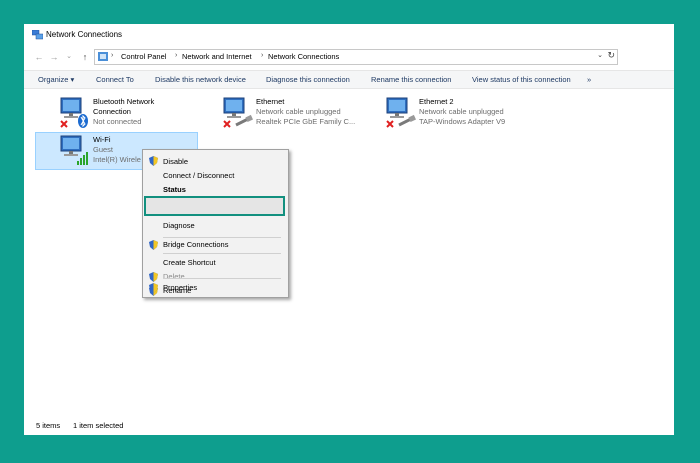 The width and height of the screenshot is (700, 463). Describe the element at coordinates (69, 57) in the screenshot. I see `recent-dropdown-icon: ⌄` at that location.